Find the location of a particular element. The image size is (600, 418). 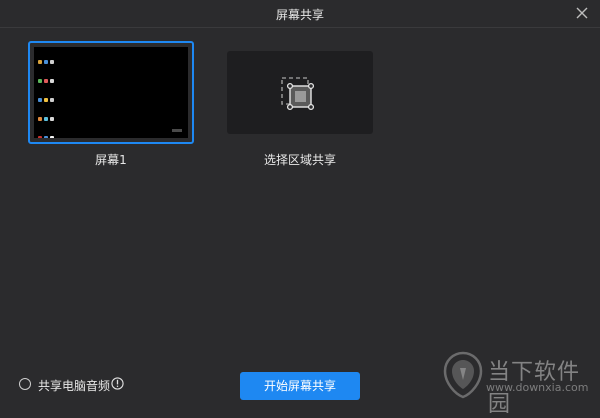

screen-1-tile is located at coordinates (111, 92).